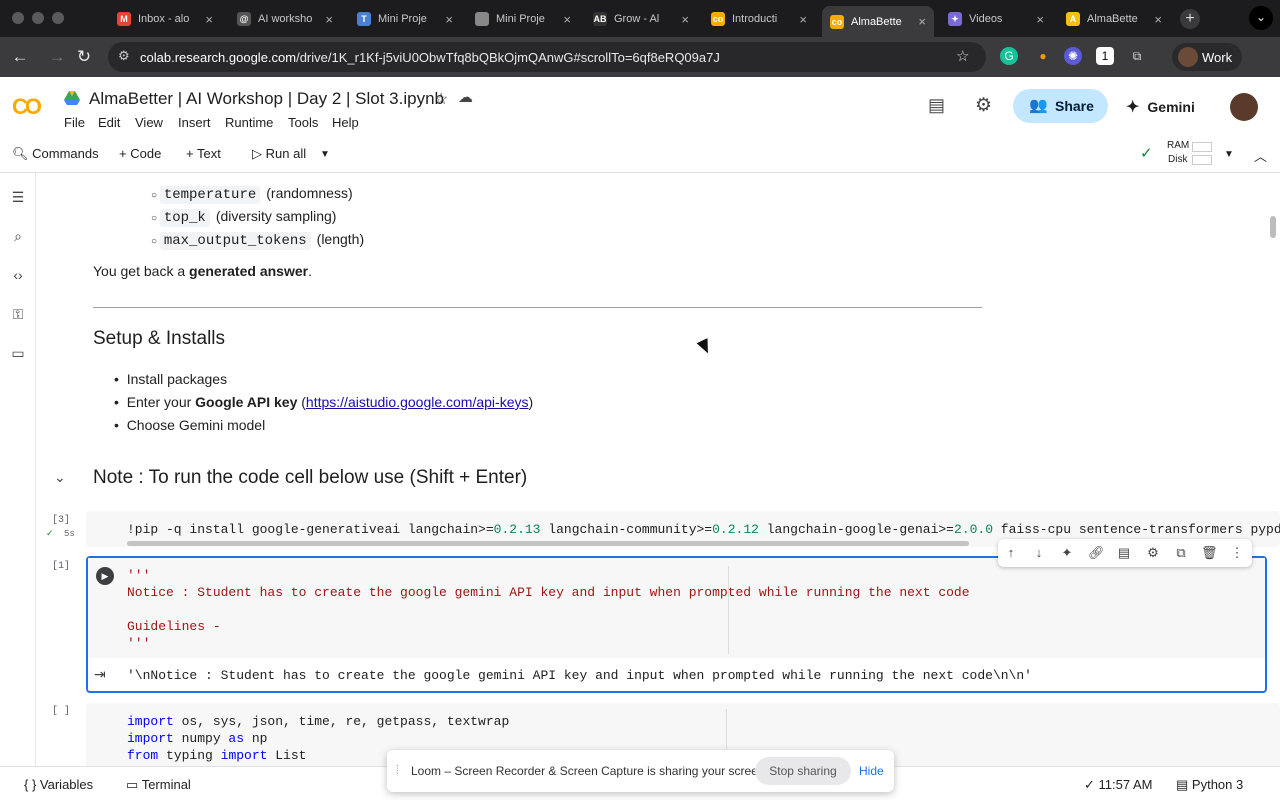  I want to click on mirror-cell-icon: ⧉, so click(1181, 553).